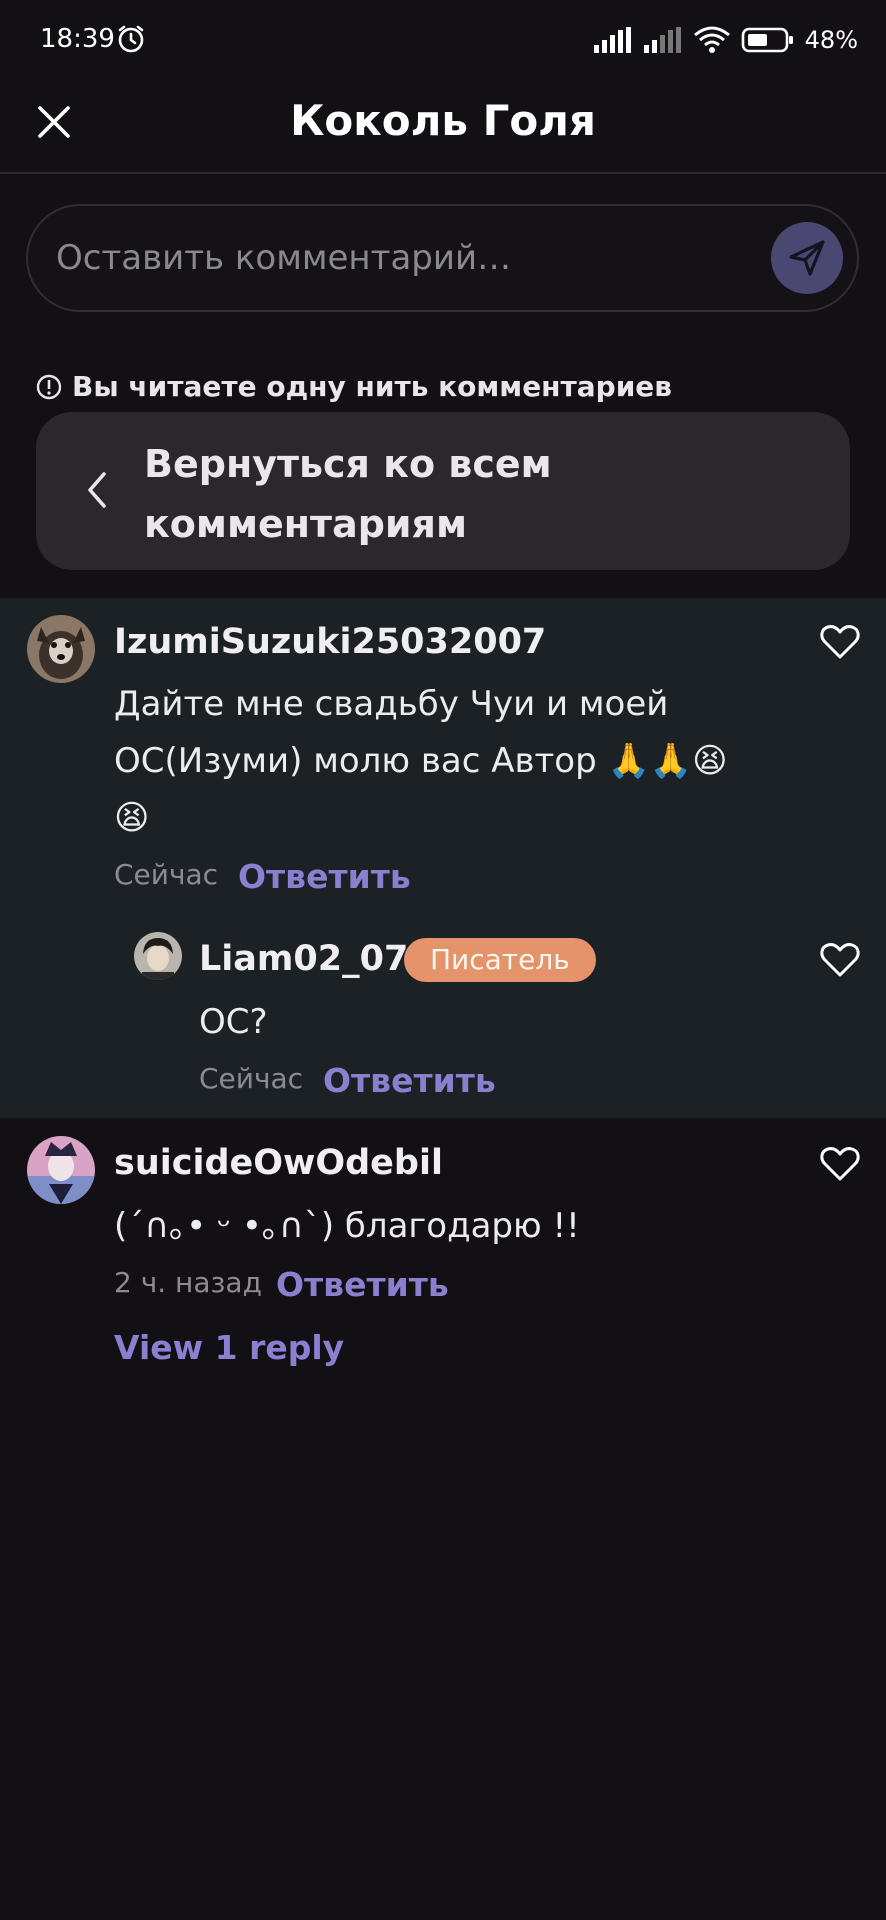 This screenshot has height=1920, width=886. Describe the element at coordinates (443, 40) in the screenshot. I see `status-bar: 18:39 48%` at that location.